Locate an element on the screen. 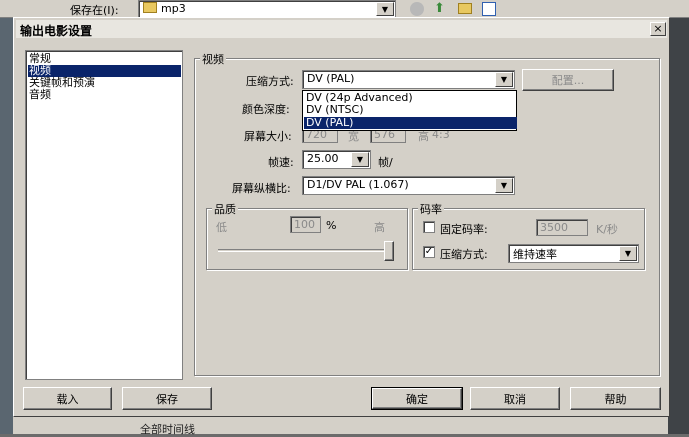  dropdown-option-dv-pal: DV (PAL) is located at coordinates (410, 123).